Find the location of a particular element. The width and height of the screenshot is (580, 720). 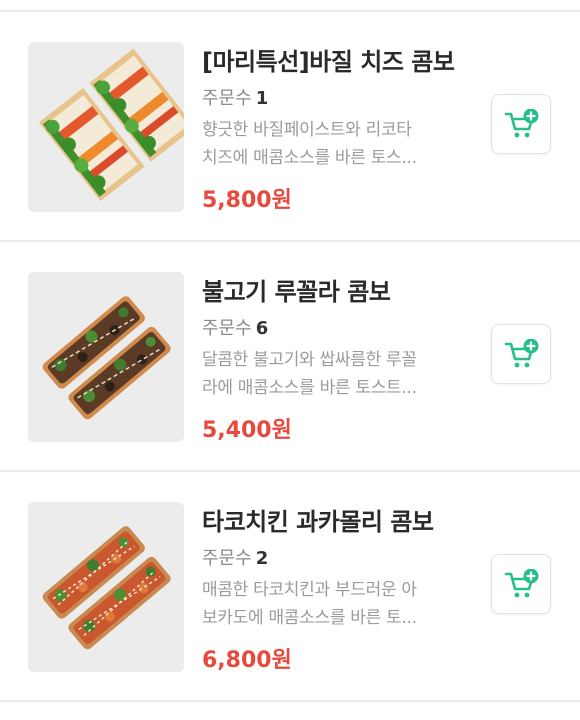

item-price: 6,800원 is located at coordinates (247, 660).